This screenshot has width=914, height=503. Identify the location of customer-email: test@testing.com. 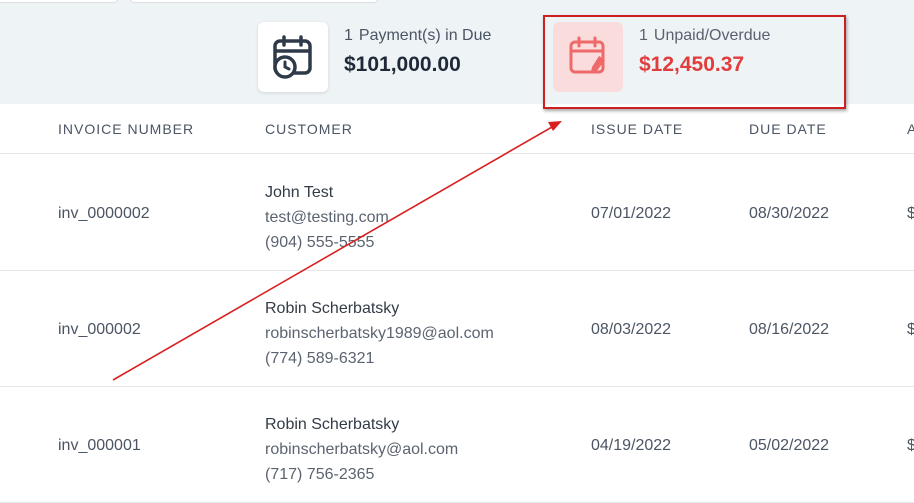
(327, 217).